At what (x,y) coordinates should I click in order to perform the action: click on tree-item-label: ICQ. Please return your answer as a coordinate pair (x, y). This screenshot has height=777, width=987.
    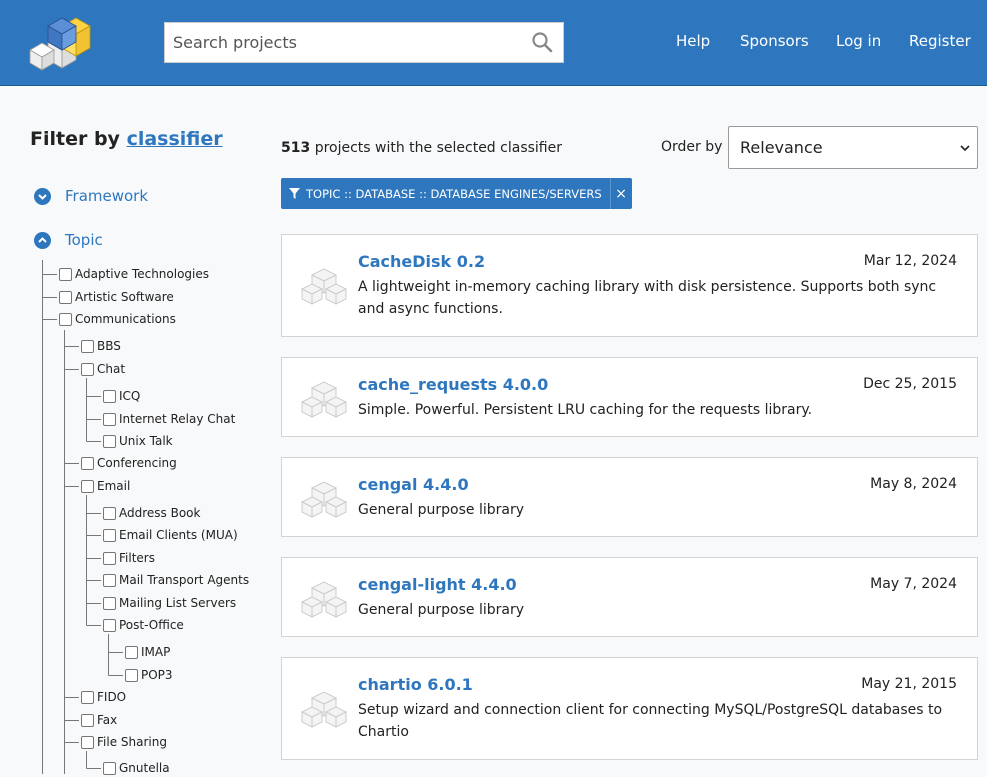
    Looking at the image, I should click on (130, 396).